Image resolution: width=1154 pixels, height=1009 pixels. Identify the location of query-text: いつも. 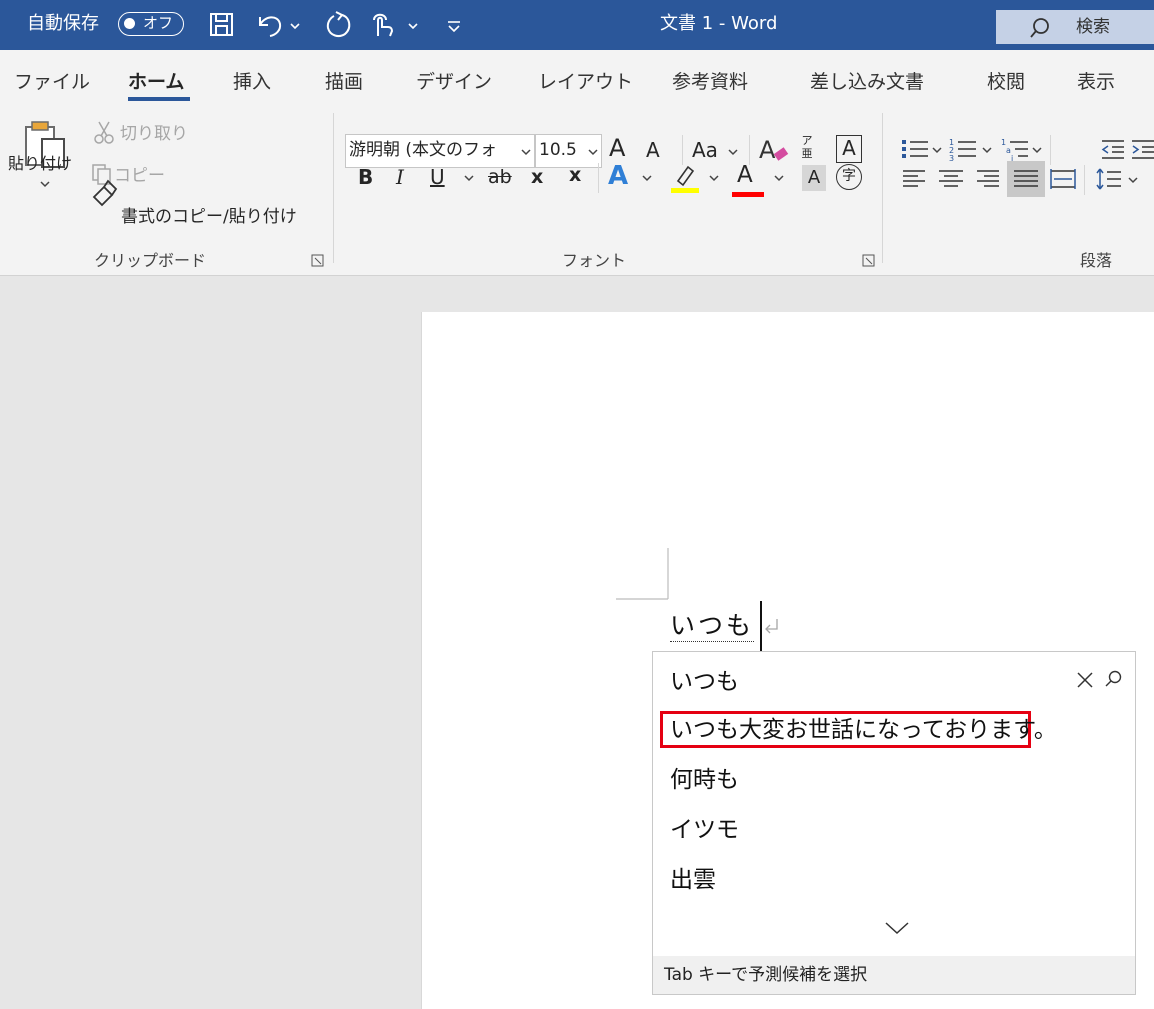
(704, 682).